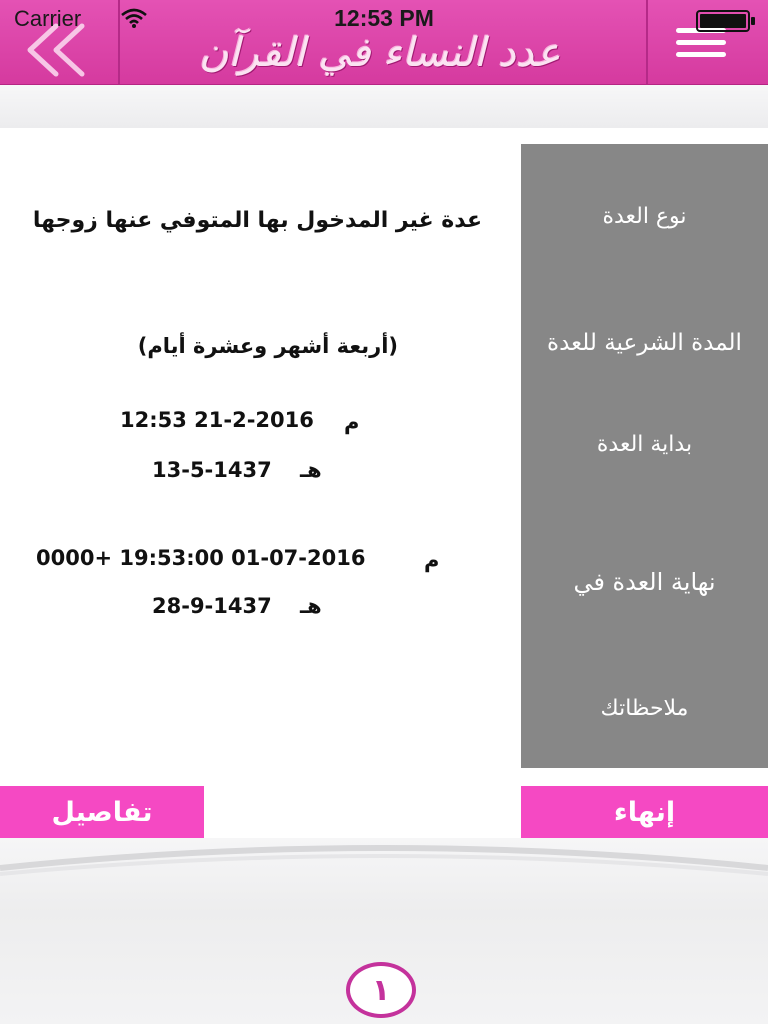 Image resolution: width=768 pixels, height=1024 pixels. I want to click on label-legal-period: المدة الشرعية للعدة, so click(644, 343).